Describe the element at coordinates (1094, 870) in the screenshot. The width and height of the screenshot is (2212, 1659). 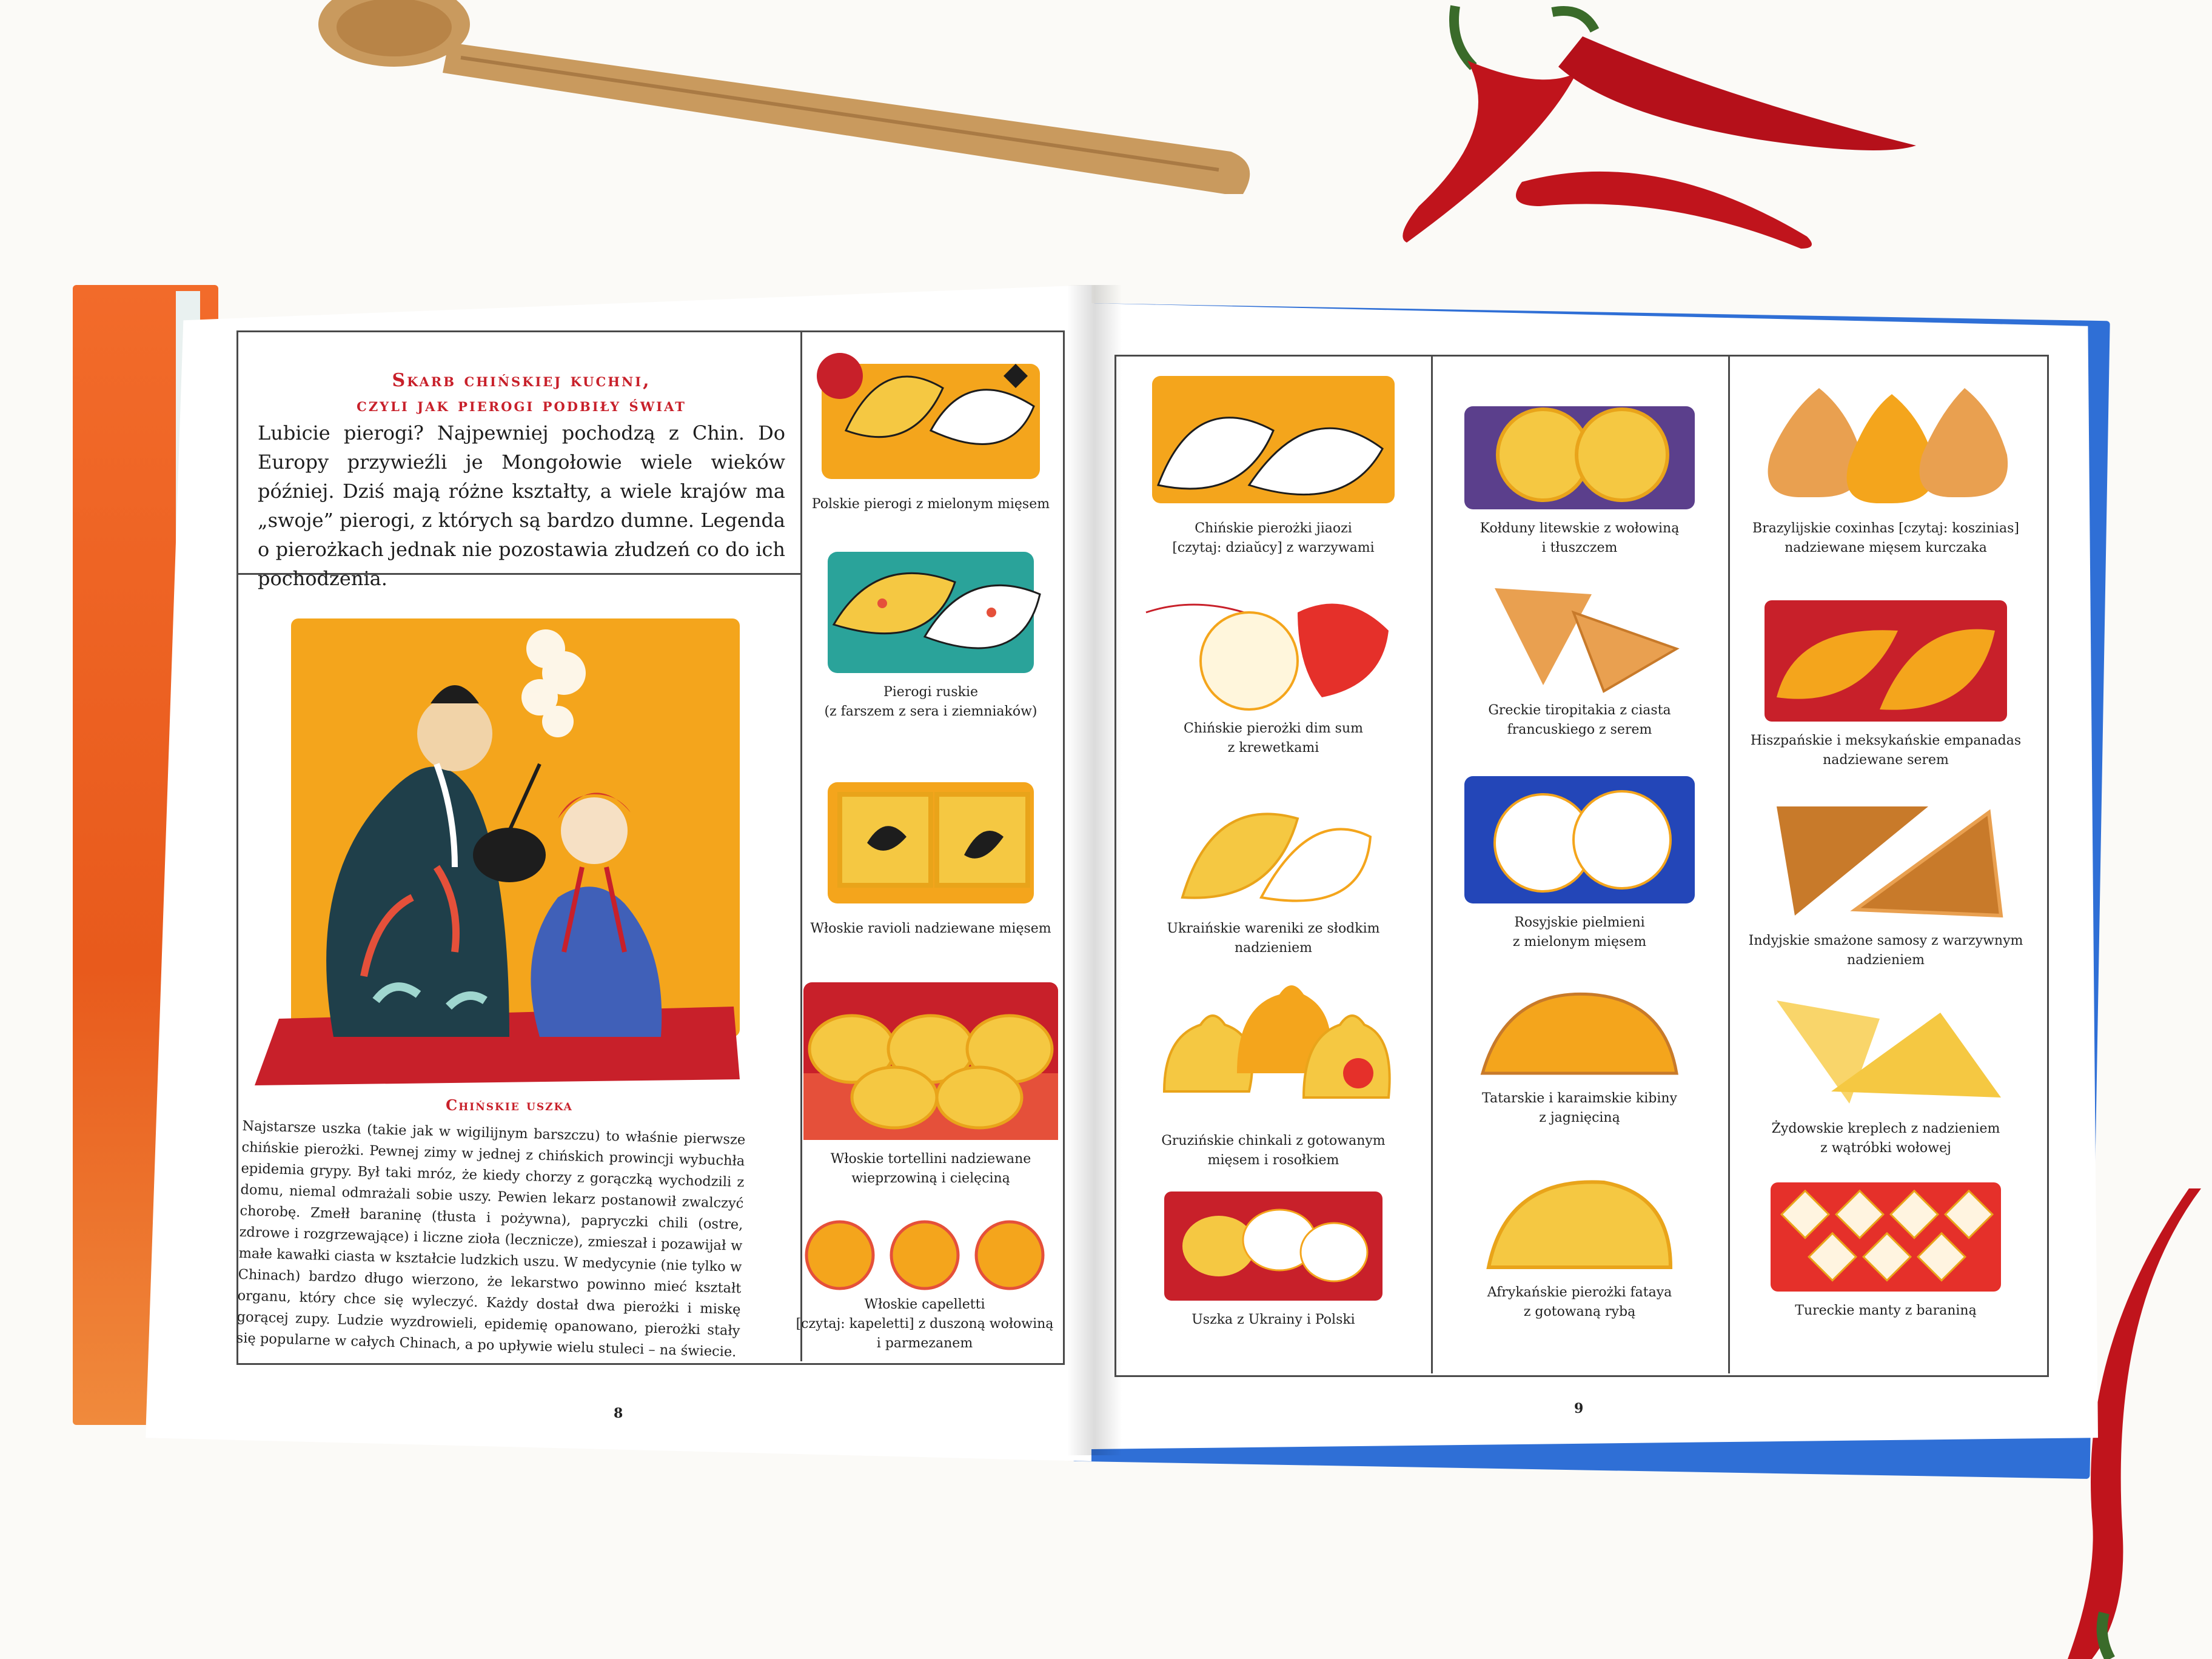
I see `book-gutter` at that location.